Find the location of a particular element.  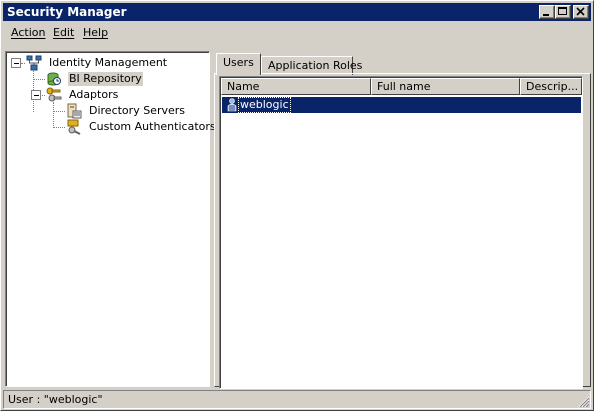

maximize-icon is located at coordinates (562, 11).